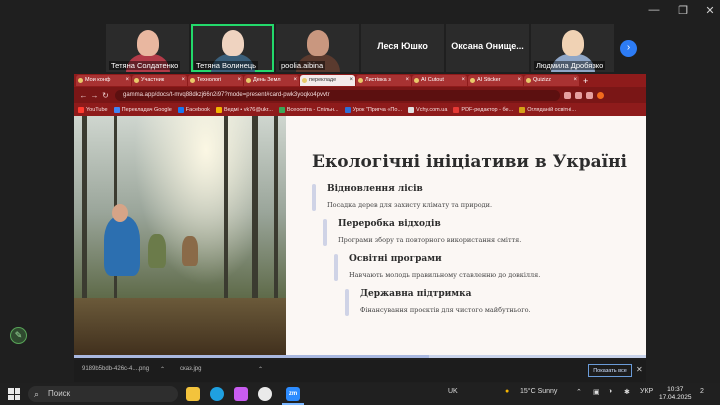 The height and width of the screenshot is (405, 720). I want to click on participant-tile: Леся Юшко, so click(402, 48).